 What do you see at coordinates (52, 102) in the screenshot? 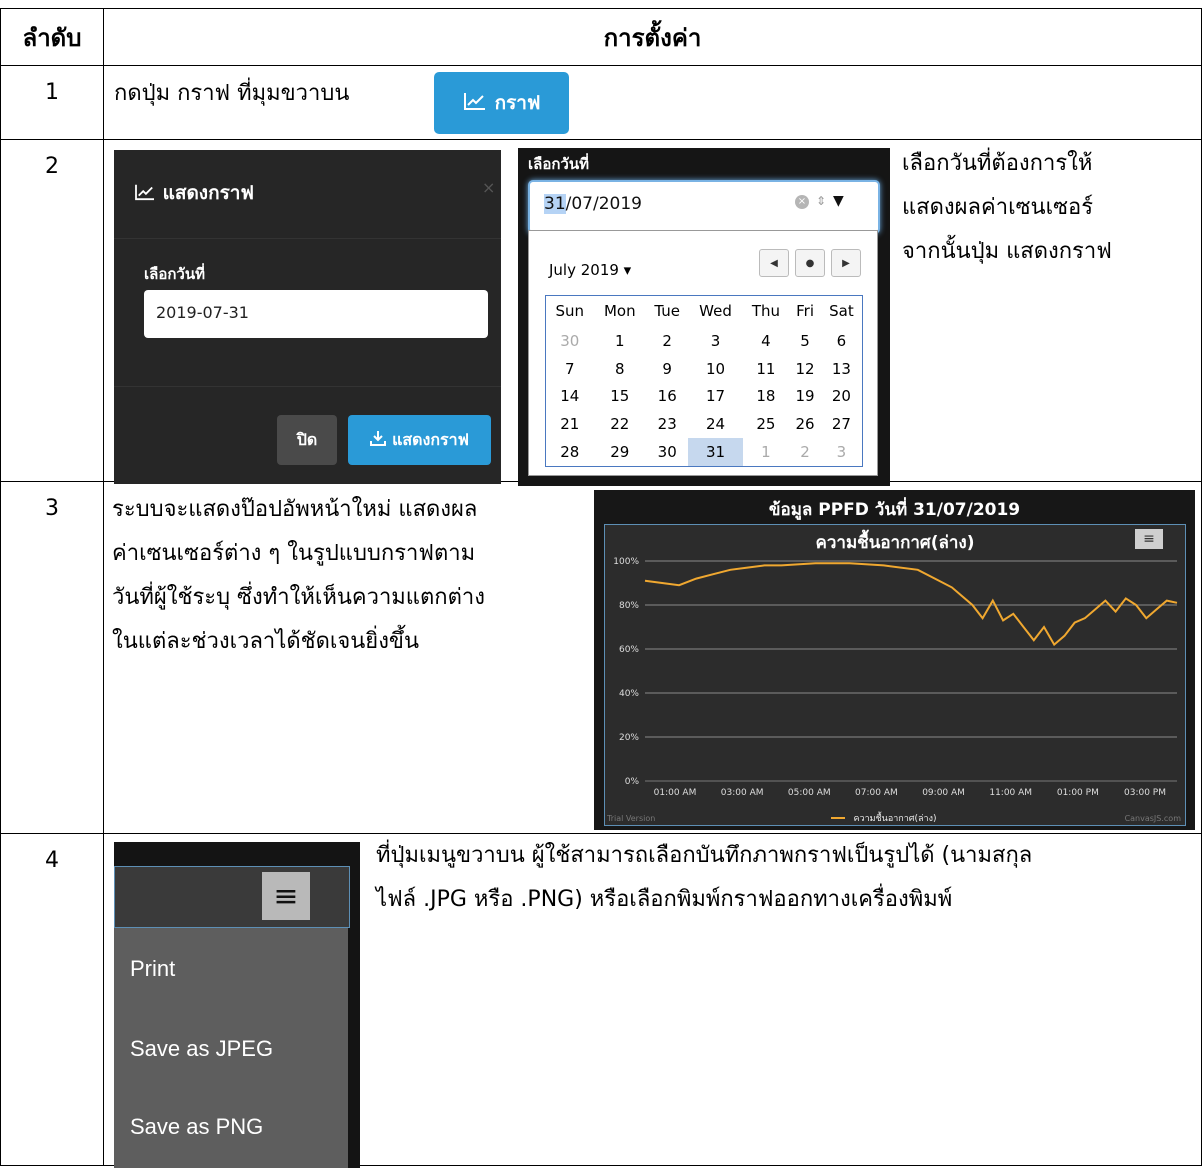
I see `row-number: 1` at bounding box center [52, 102].